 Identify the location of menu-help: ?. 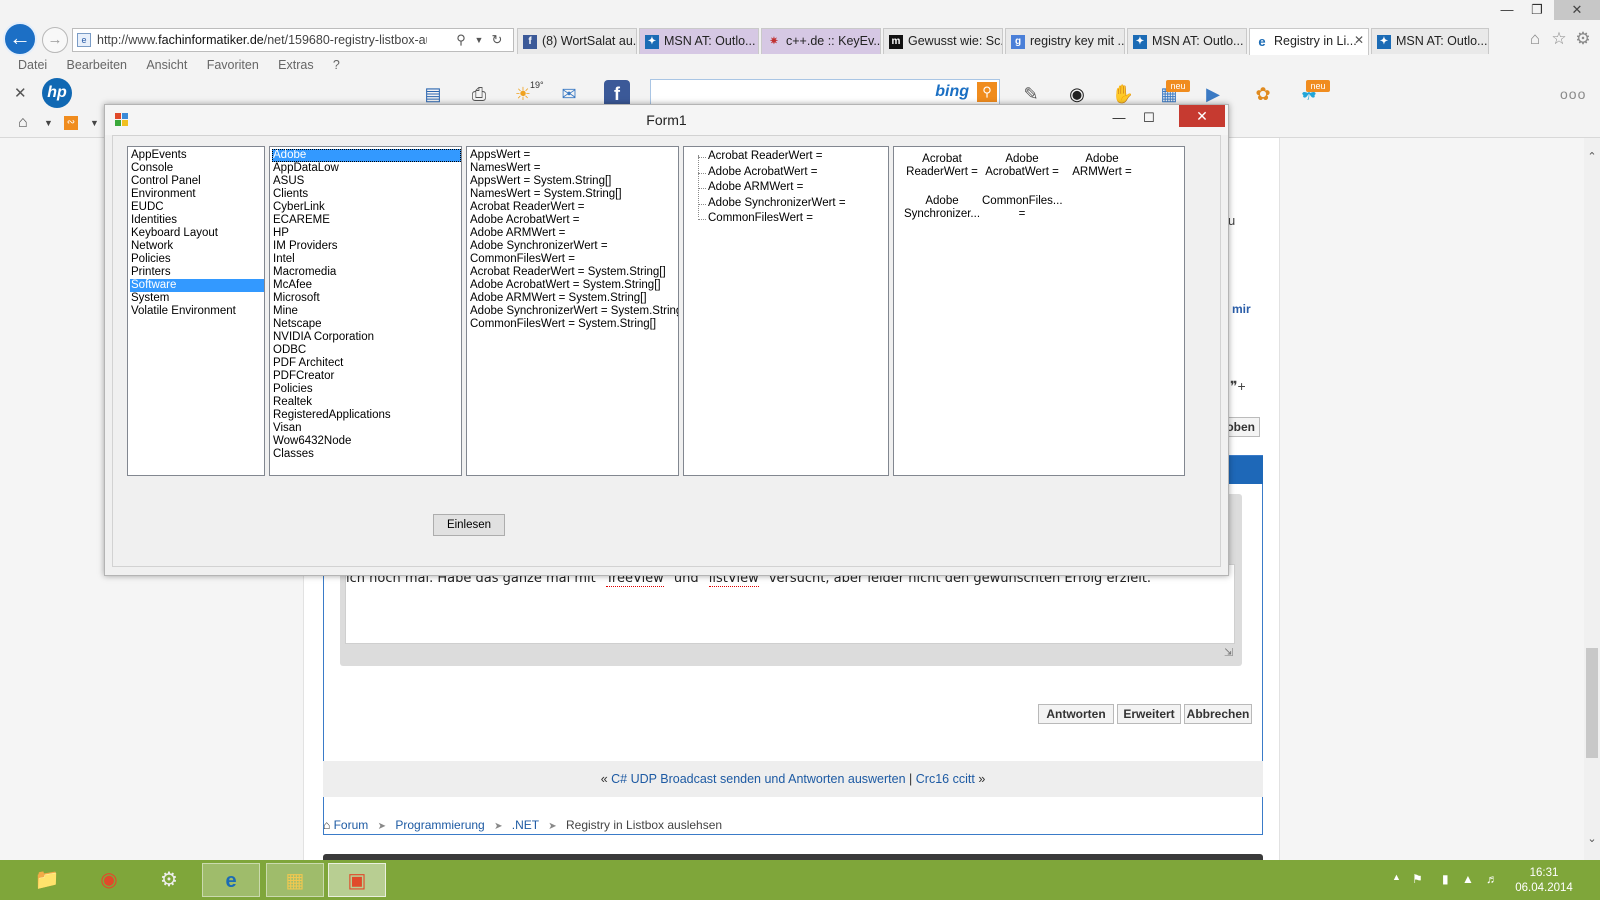
(336, 65).